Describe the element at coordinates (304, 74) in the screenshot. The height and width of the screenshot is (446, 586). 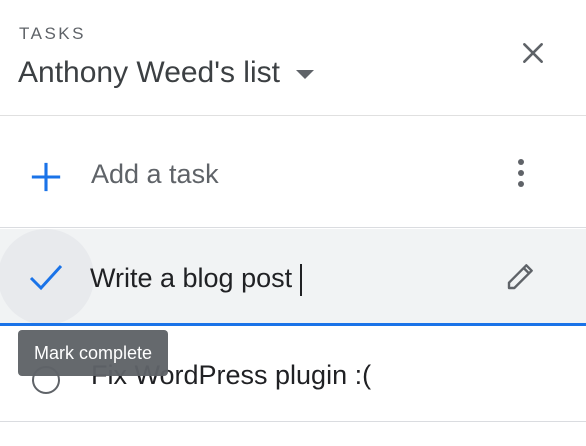
I see `caret-down-icon` at that location.